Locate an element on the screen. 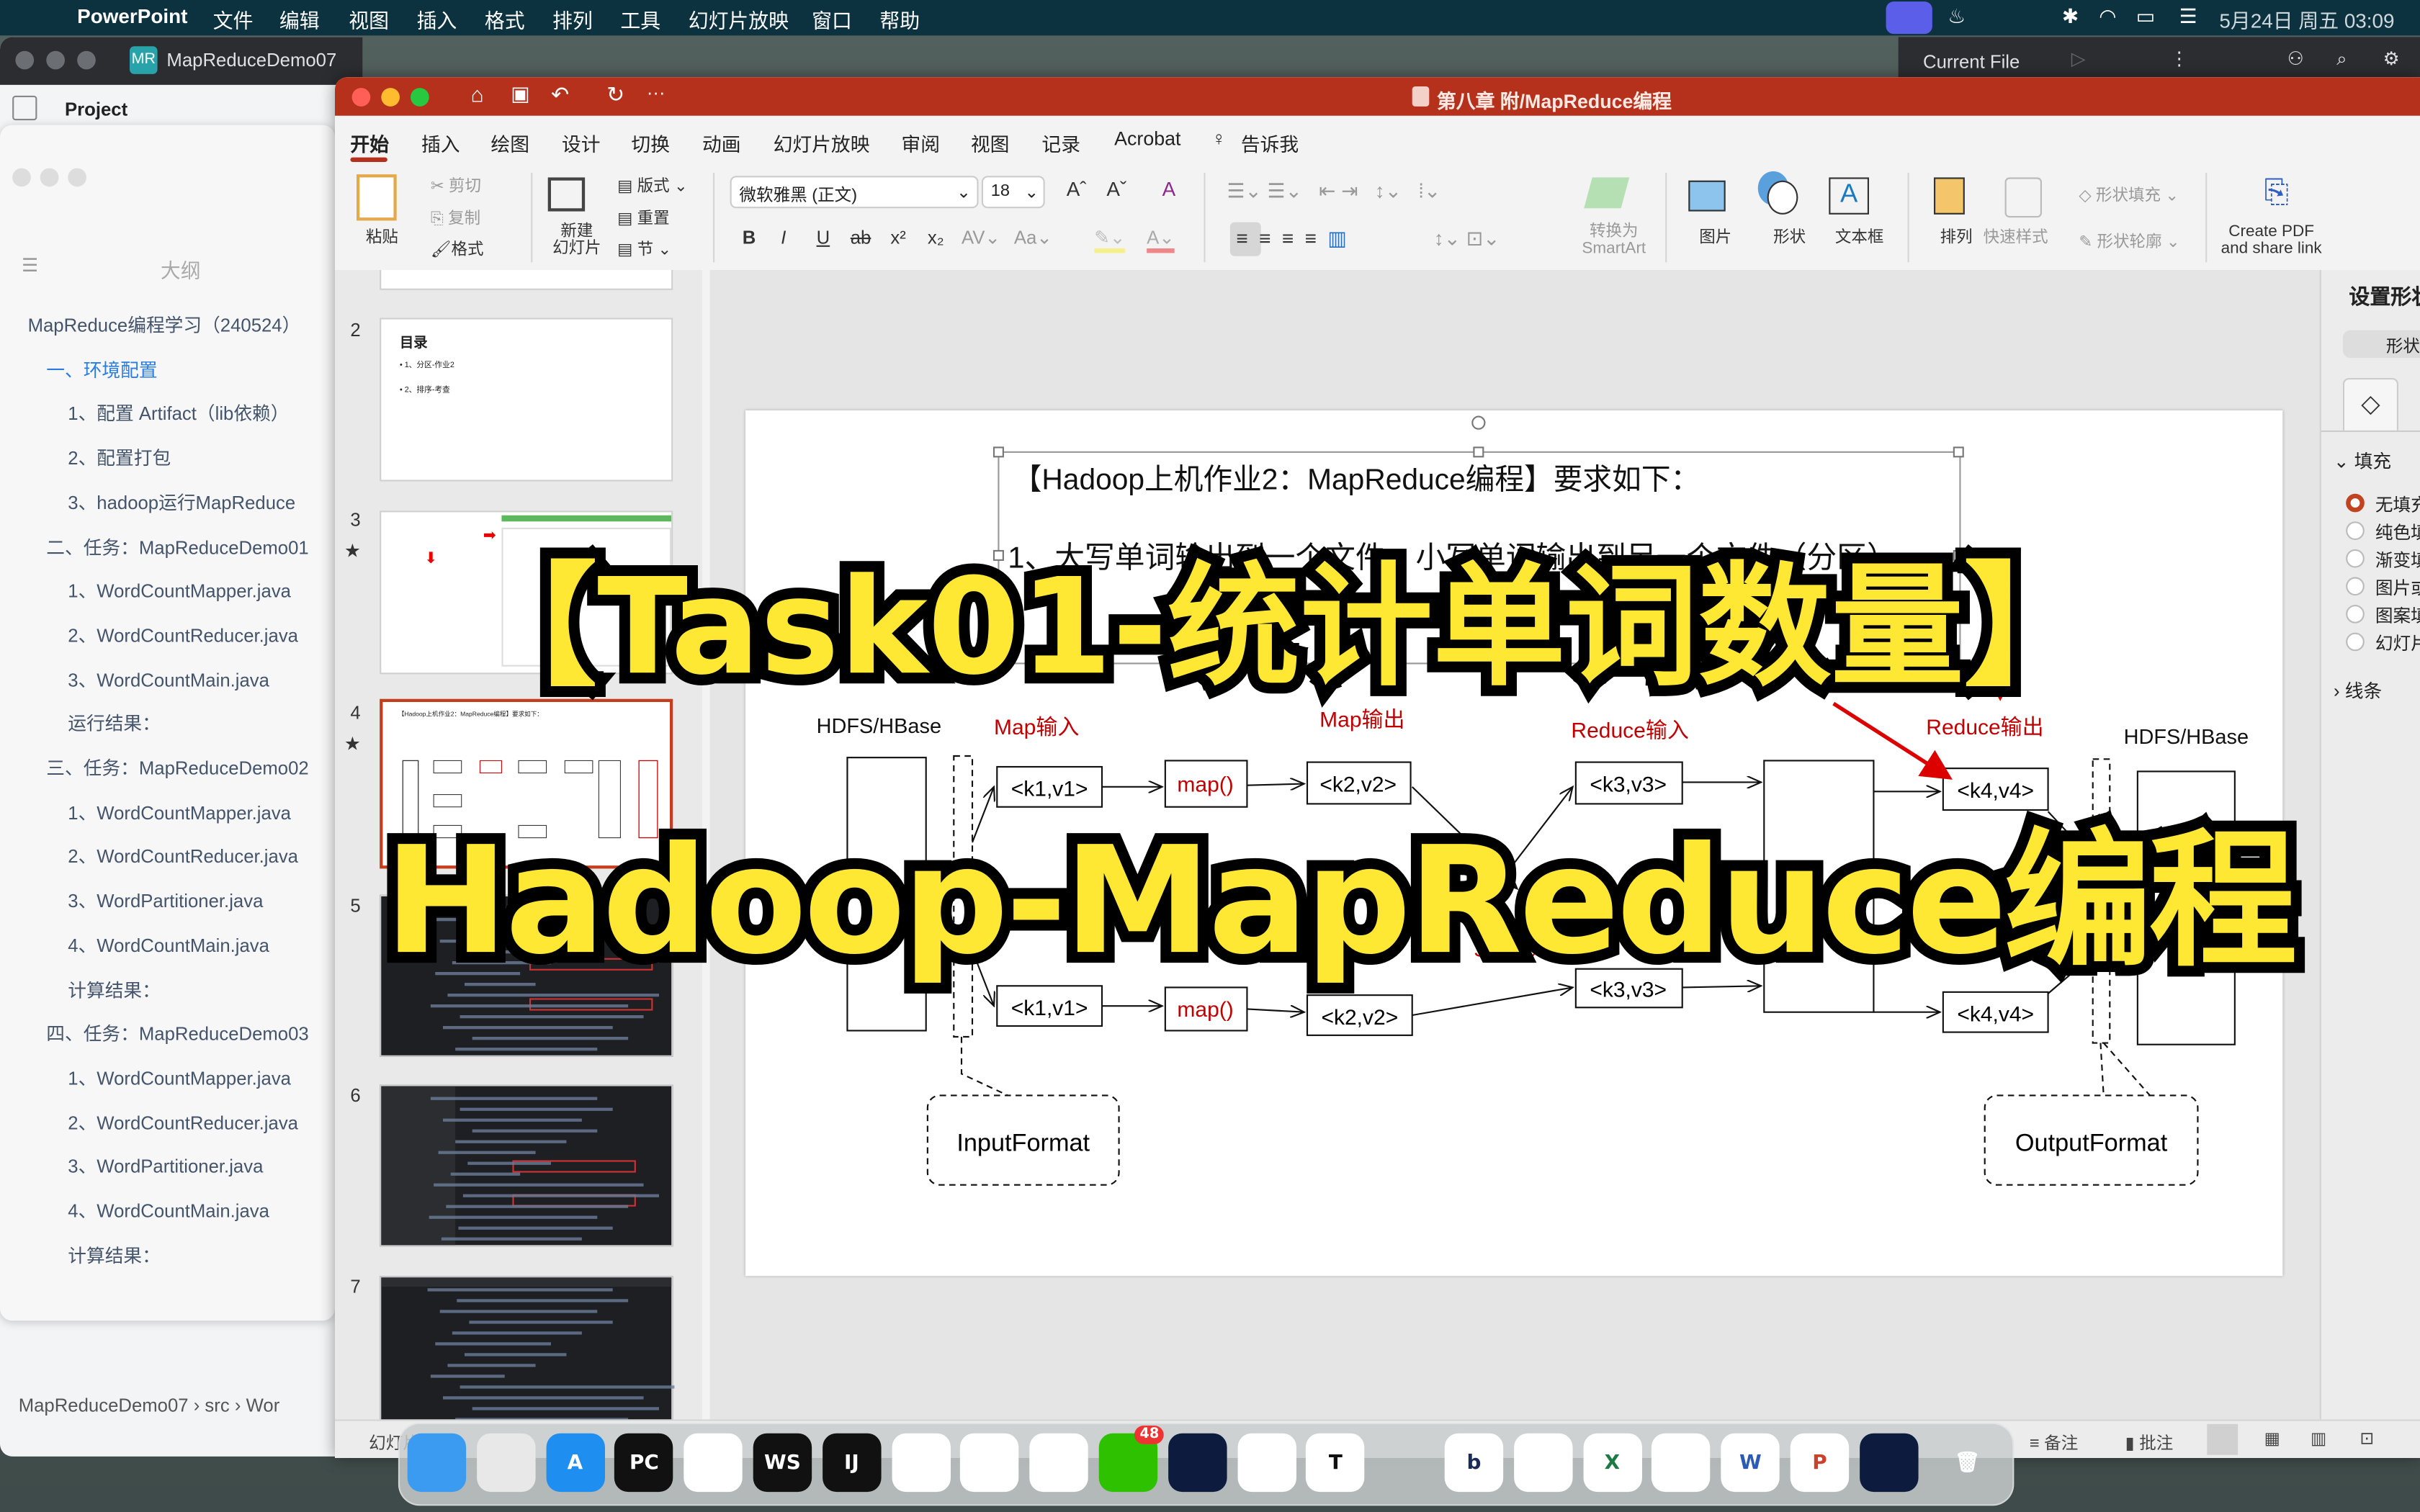 The width and height of the screenshot is (2420, 1512). paste-icon is located at coordinates (376, 197).